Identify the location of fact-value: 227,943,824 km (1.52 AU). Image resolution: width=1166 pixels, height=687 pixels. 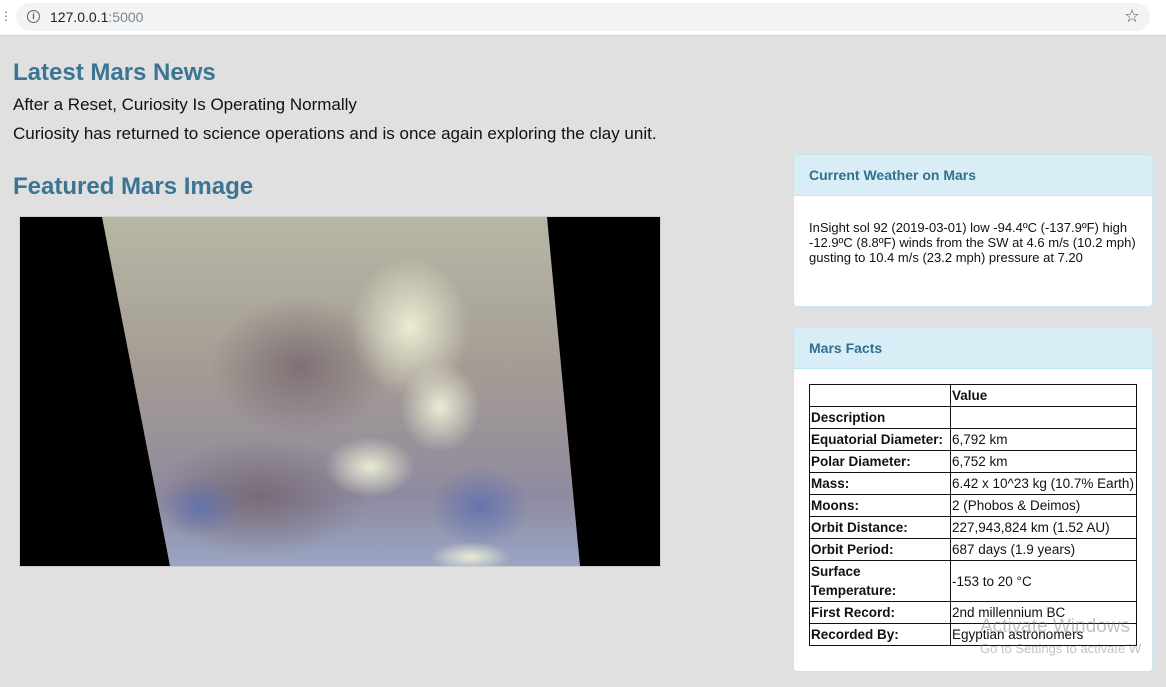
(1043, 527).